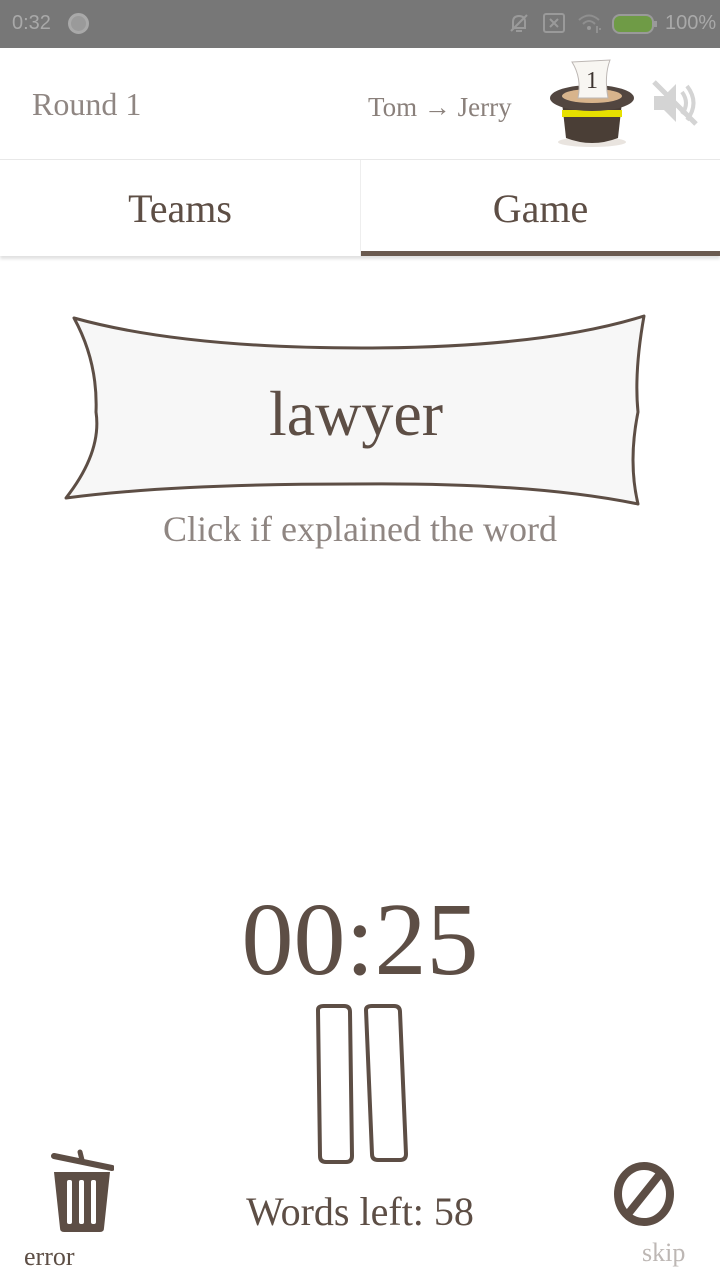 Image resolution: width=720 pixels, height=1280 pixels. I want to click on sim-off-icon, so click(554, 23).